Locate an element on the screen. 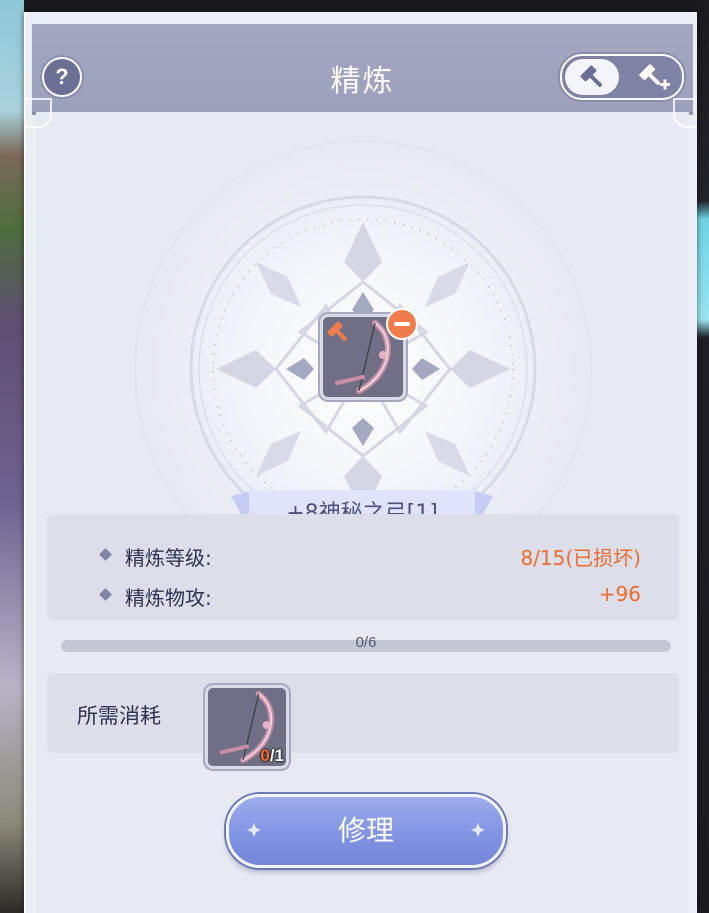 The image size is (709, 913). stat-value: +96 is located at coordinates (619, 594).